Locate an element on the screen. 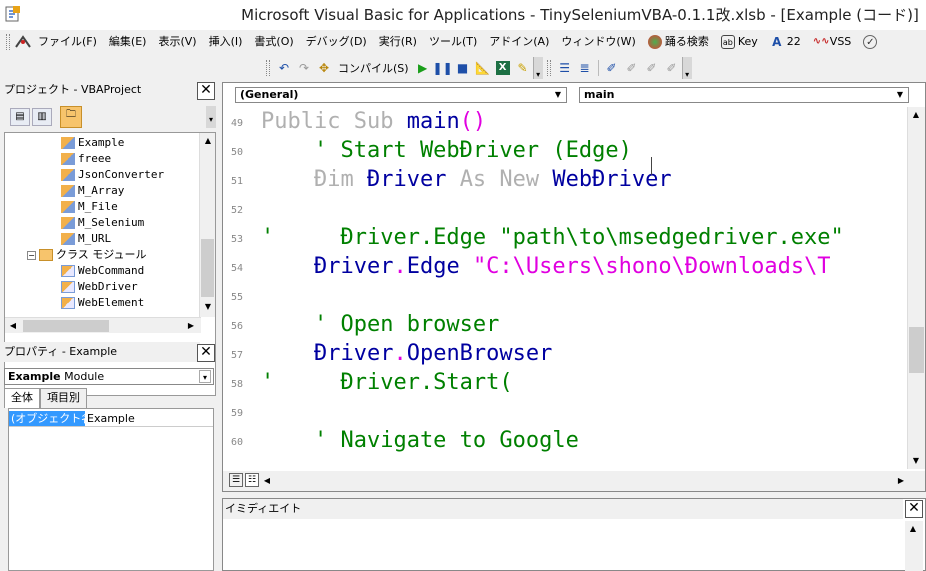 This screenshot has width=926, height=571. code-line: Public Sub main() is located at coordinates (373, 121).